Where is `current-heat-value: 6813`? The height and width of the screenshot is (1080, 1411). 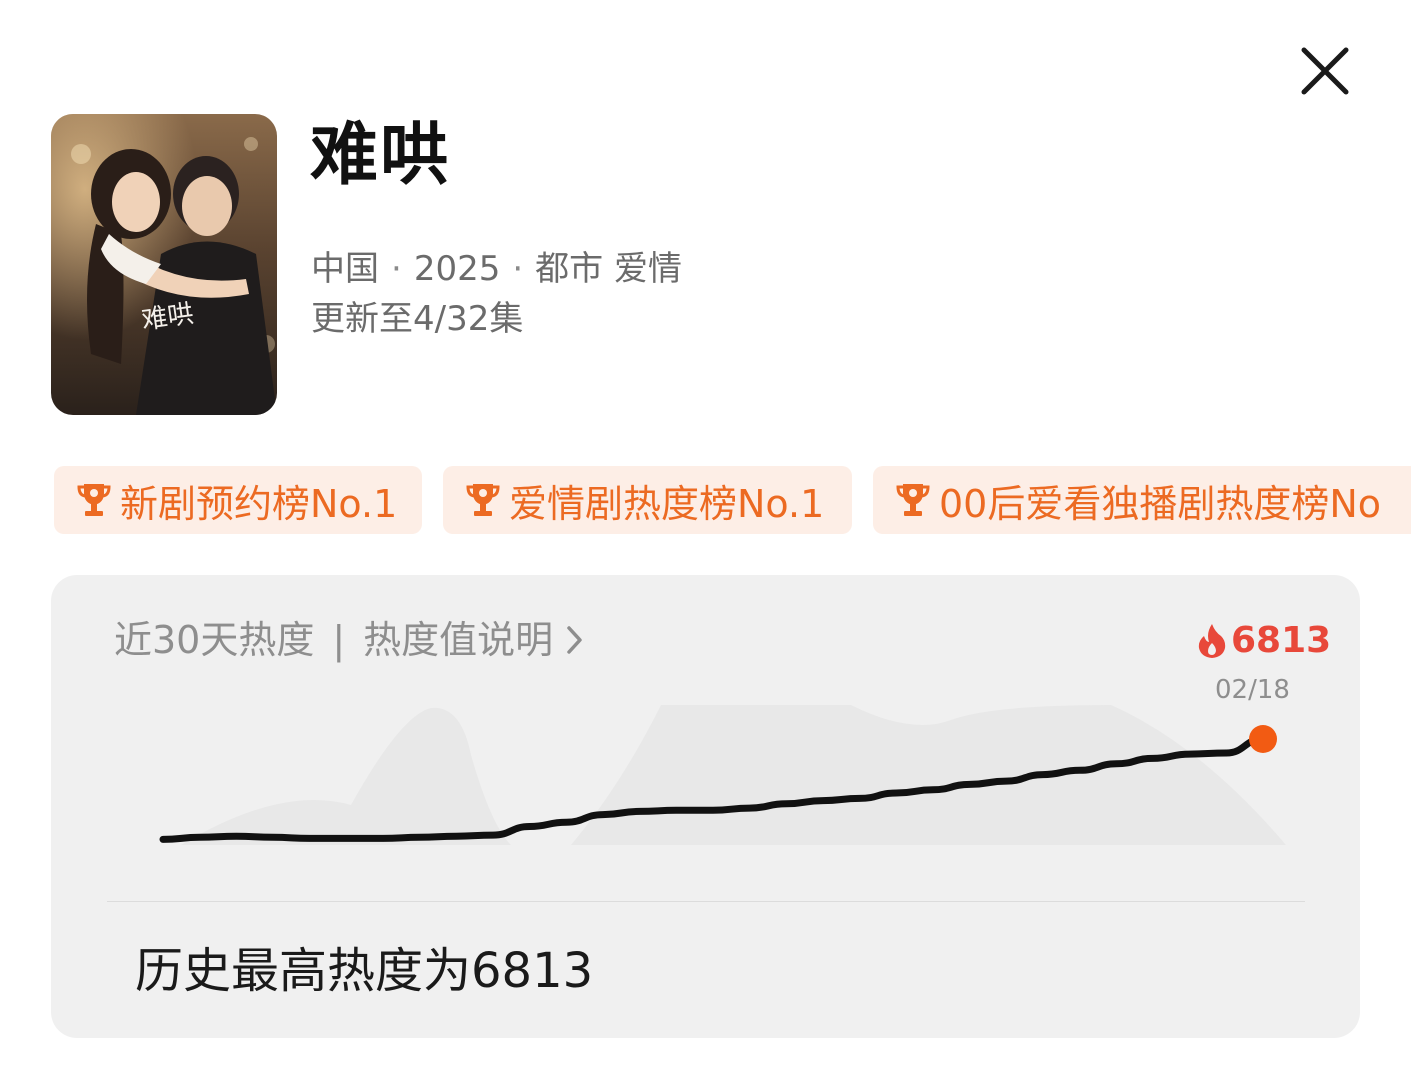
current-heat-value: 6813 is located at coordinates (1281, 640).